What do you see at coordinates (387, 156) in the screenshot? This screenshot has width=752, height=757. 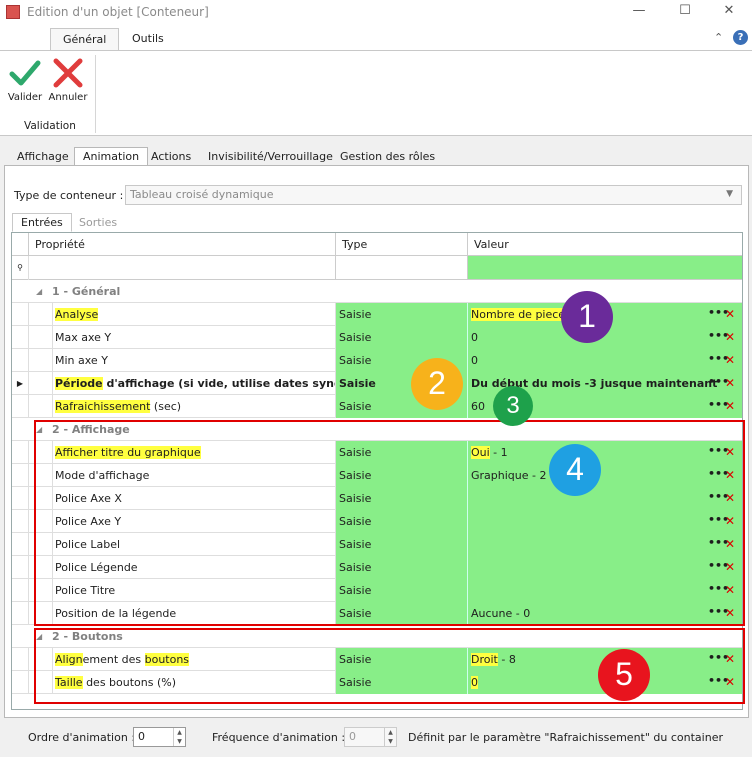 I see `tab-gestion-roles: Gestion des rôles` at bounding box center [387, 156].